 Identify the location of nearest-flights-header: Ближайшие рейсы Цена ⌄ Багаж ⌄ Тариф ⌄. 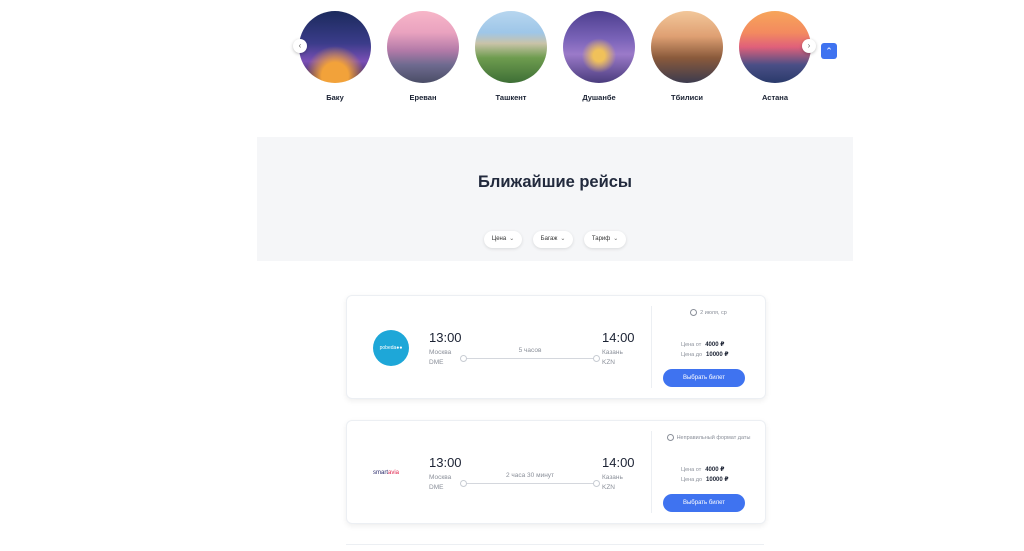
(555, 199).